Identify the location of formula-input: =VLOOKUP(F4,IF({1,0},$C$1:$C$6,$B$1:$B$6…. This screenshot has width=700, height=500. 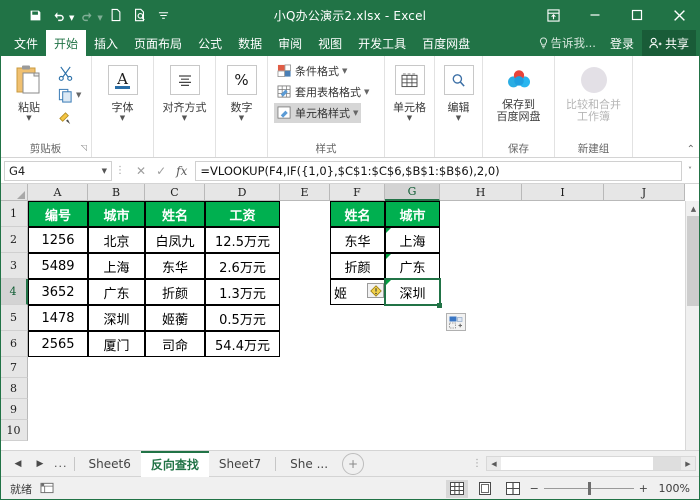
(438, 170).